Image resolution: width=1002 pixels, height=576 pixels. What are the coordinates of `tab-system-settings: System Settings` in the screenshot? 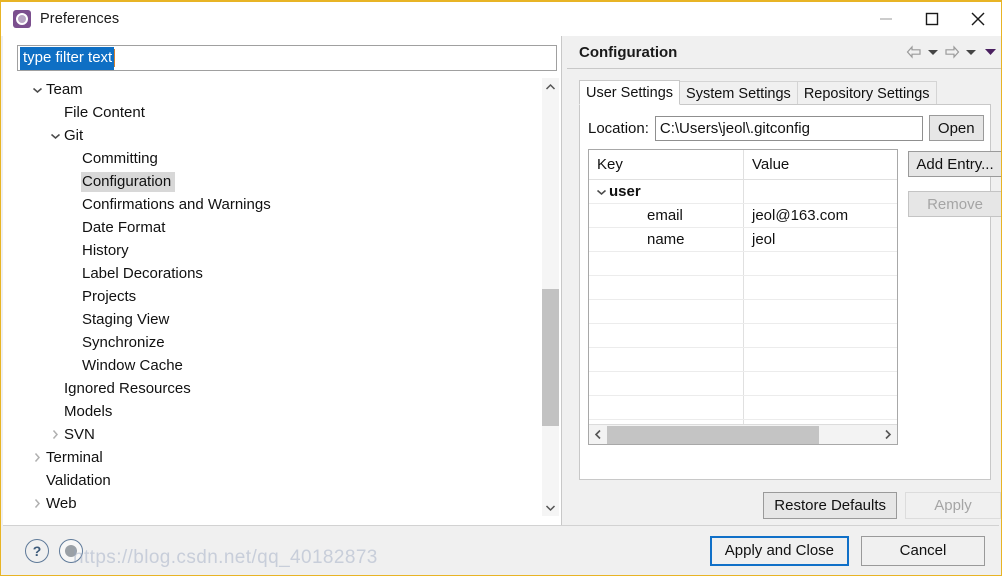 It's located at (738, 93).